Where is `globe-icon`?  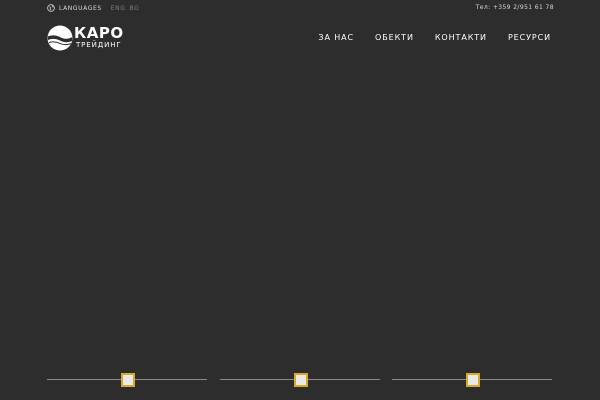 globe-icon is located at coordinates (51, 8).